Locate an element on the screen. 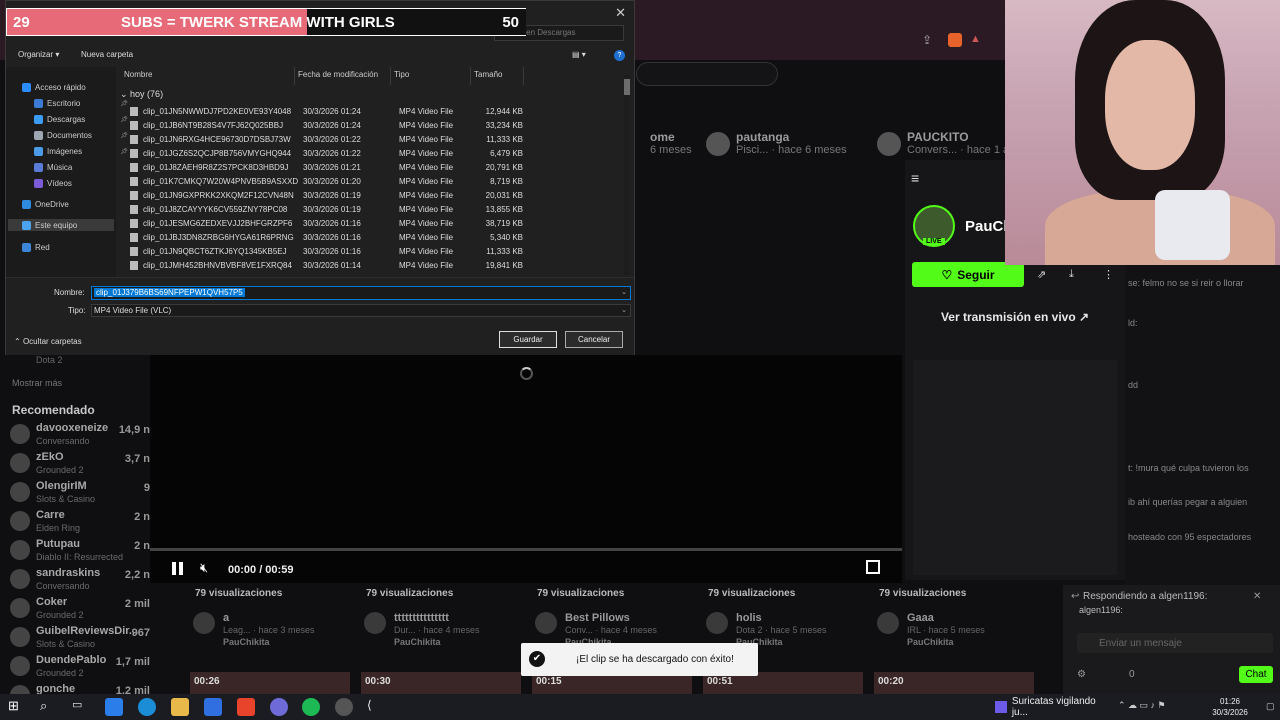  site-search-input is located at coordinates (707, 74).